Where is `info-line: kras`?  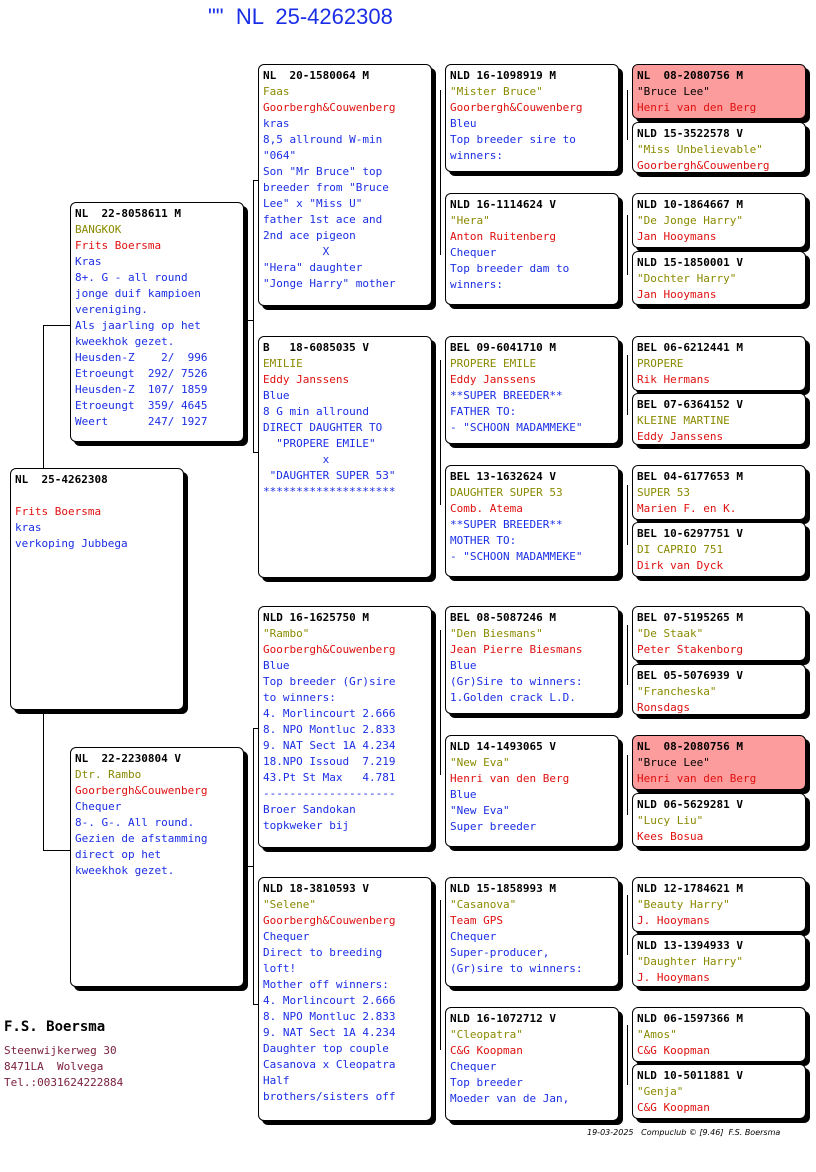
info-line: kras is located at coordinates (276, 123).